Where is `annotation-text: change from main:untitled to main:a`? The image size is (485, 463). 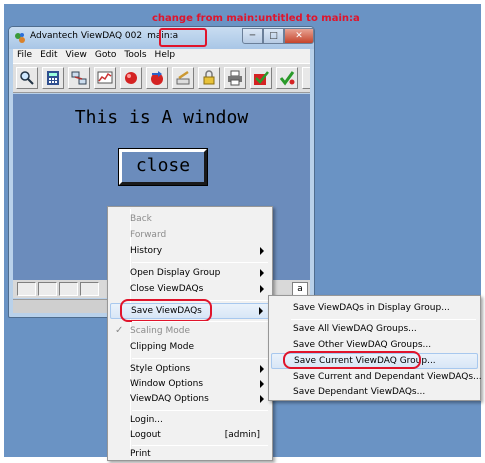
annotation-text: change from main:untitled to main:a is located at coordinates (256, 18).